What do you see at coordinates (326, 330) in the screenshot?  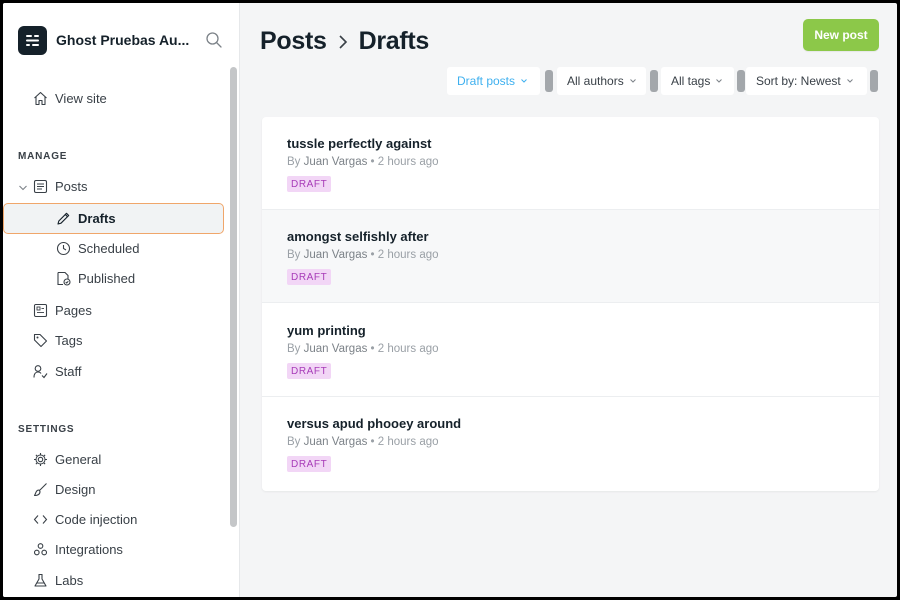 I see `post-title: yum printing` at bounding box center [326, 330].